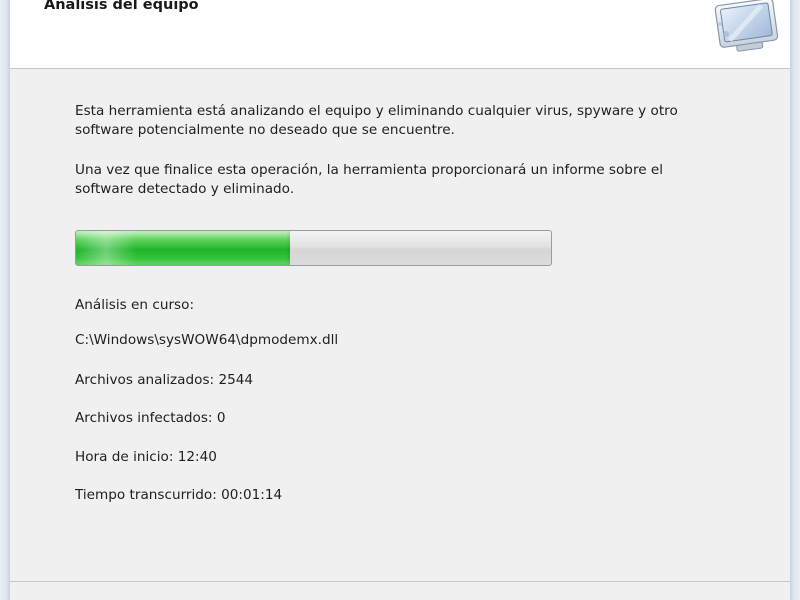 The height and width of the screenshot is (600, 800). I want to click on files-infected-count: Archivos infectados: 0, so click(150, 418).